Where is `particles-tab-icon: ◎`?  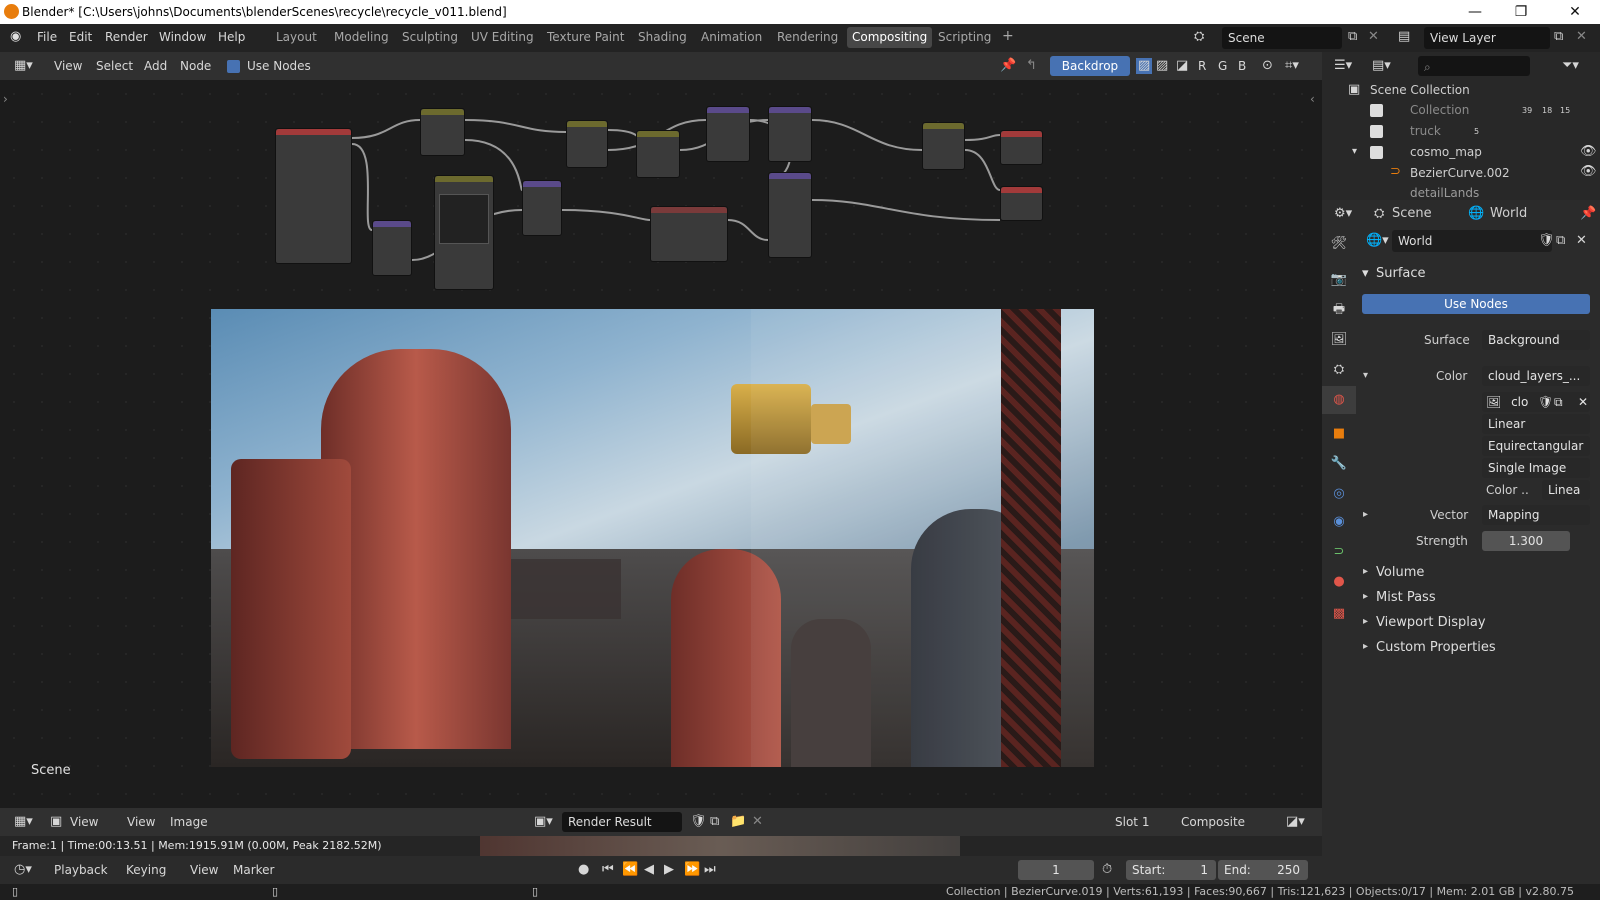 particles-tab-icon: ◎ is located at coordinates (1339, 494).